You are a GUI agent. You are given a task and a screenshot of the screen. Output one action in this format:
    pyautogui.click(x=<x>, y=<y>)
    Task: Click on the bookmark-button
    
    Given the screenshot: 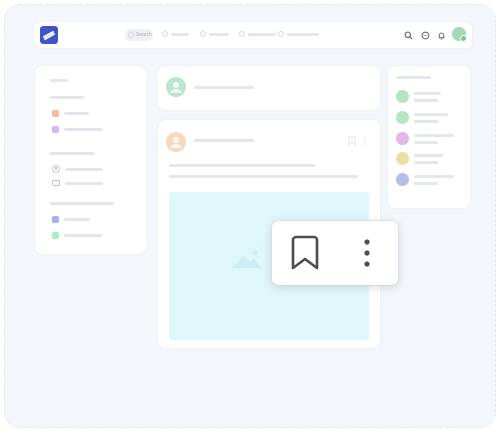 What is the action you would take?
    pyautogui.click(x=305, y=253)
    